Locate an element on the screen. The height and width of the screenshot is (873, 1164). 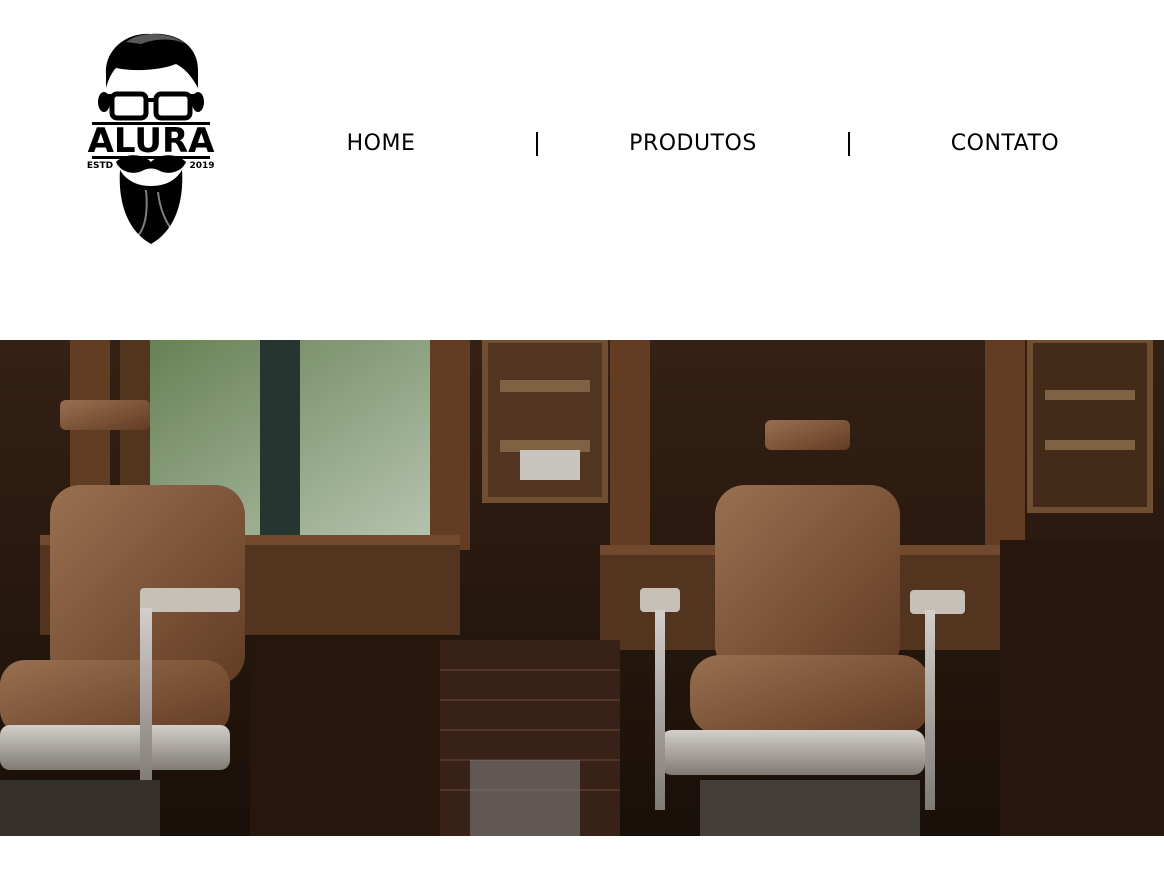
logo-left-tag: ESTD is located at coordinates (100, 166).